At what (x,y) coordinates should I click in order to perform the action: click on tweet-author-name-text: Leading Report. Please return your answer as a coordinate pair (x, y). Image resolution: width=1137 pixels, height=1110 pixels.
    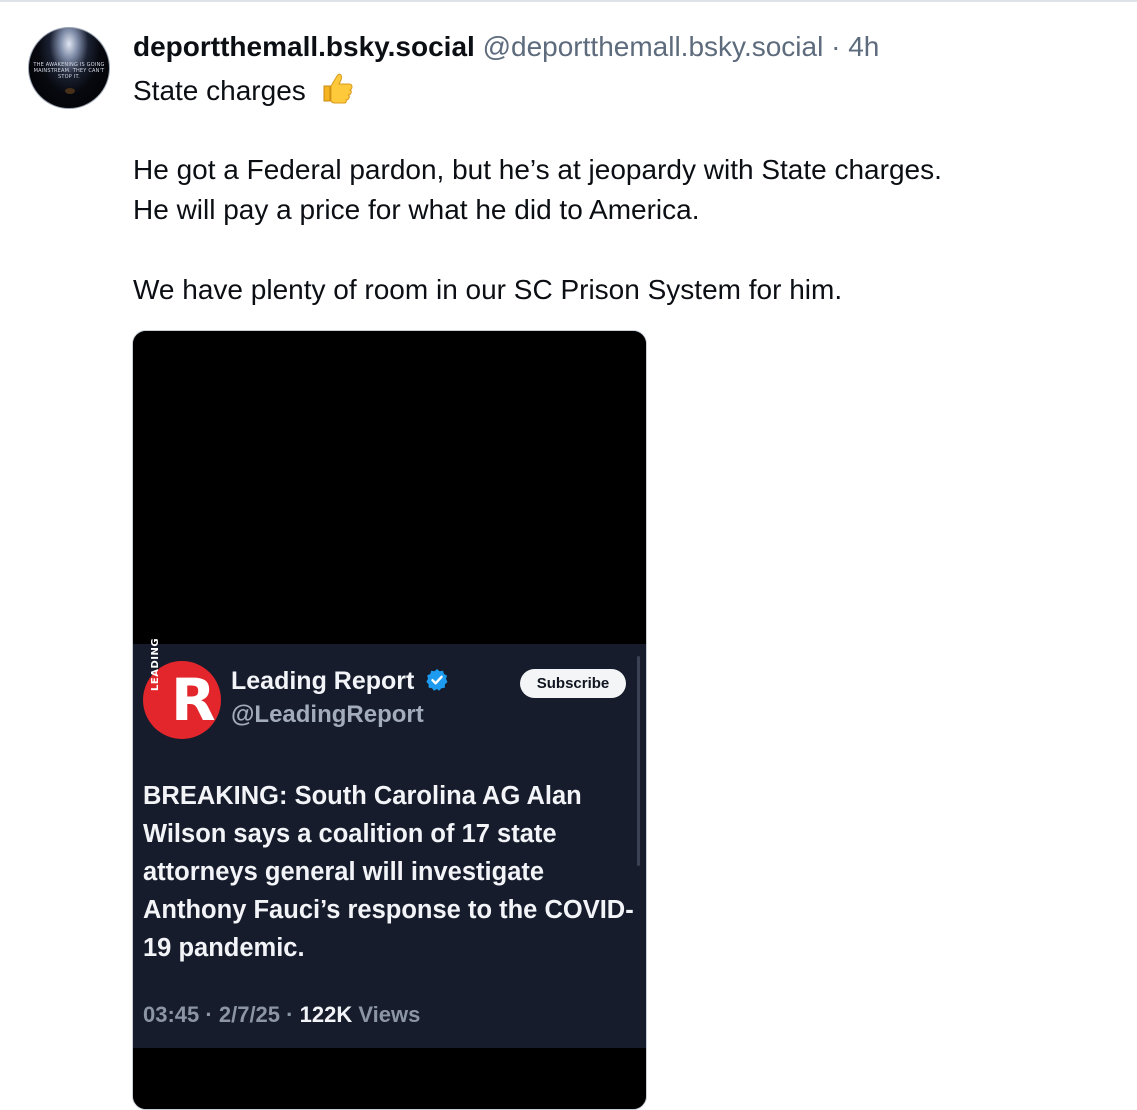
    Looking at the image, I should click on (323, 681).